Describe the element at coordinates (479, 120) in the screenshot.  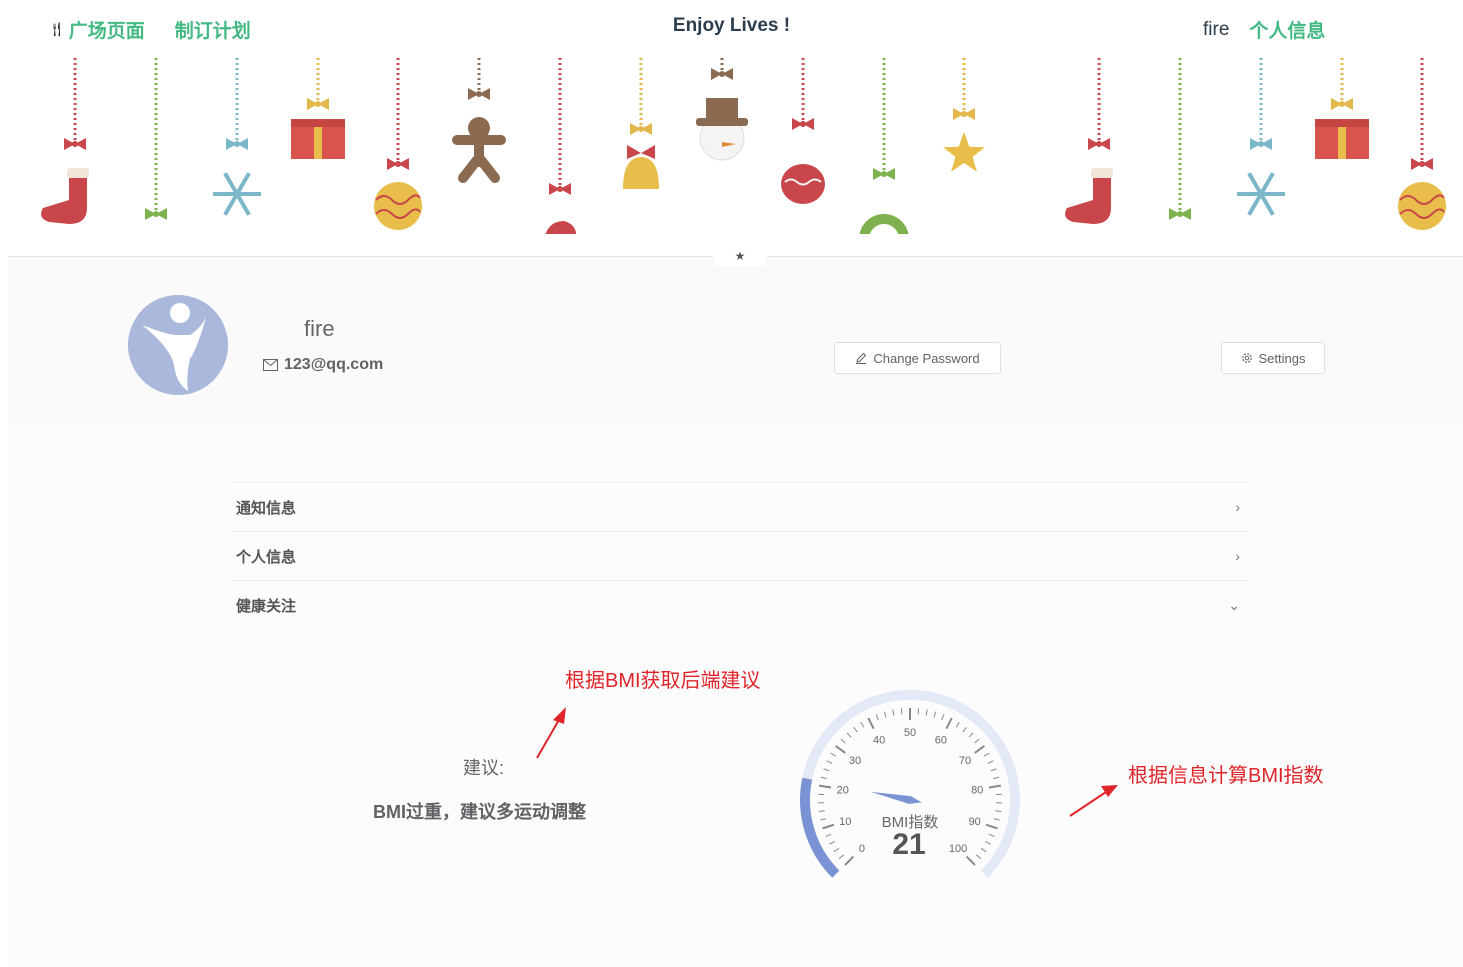
I see `gingerbread-ornament-icon` at that location.